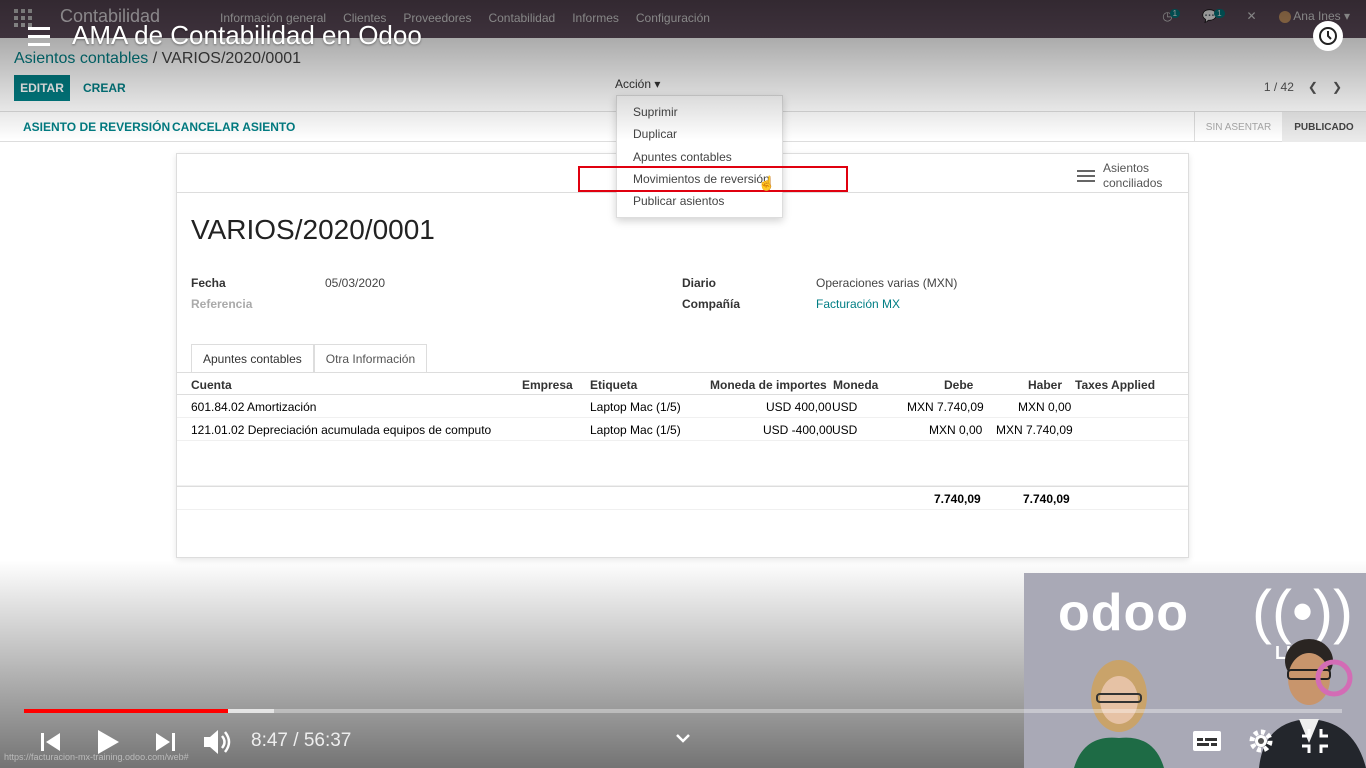 This screenshot has height=768, width=1366. I want to click on duration: 56:37, so click(327, 740).